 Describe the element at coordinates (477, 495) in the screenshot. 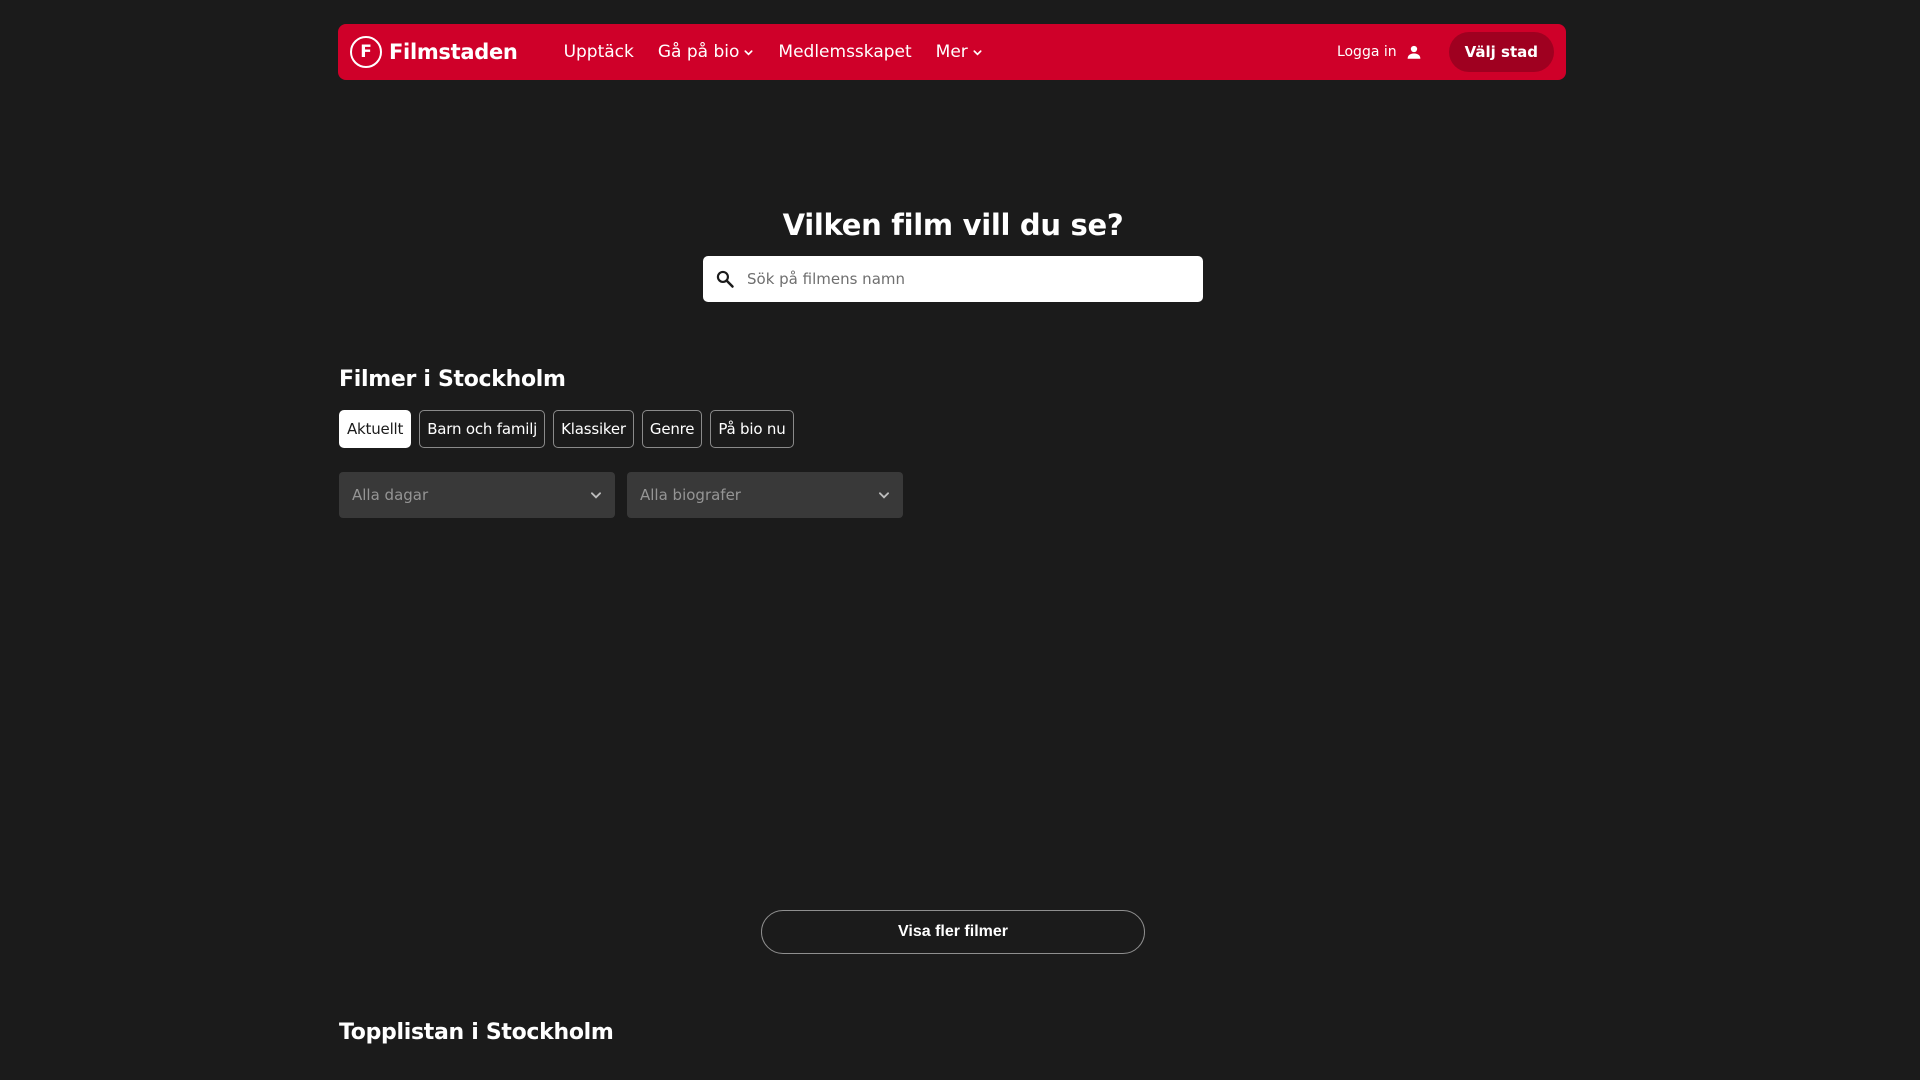

I see `days-select: Alla dagar` at that location.